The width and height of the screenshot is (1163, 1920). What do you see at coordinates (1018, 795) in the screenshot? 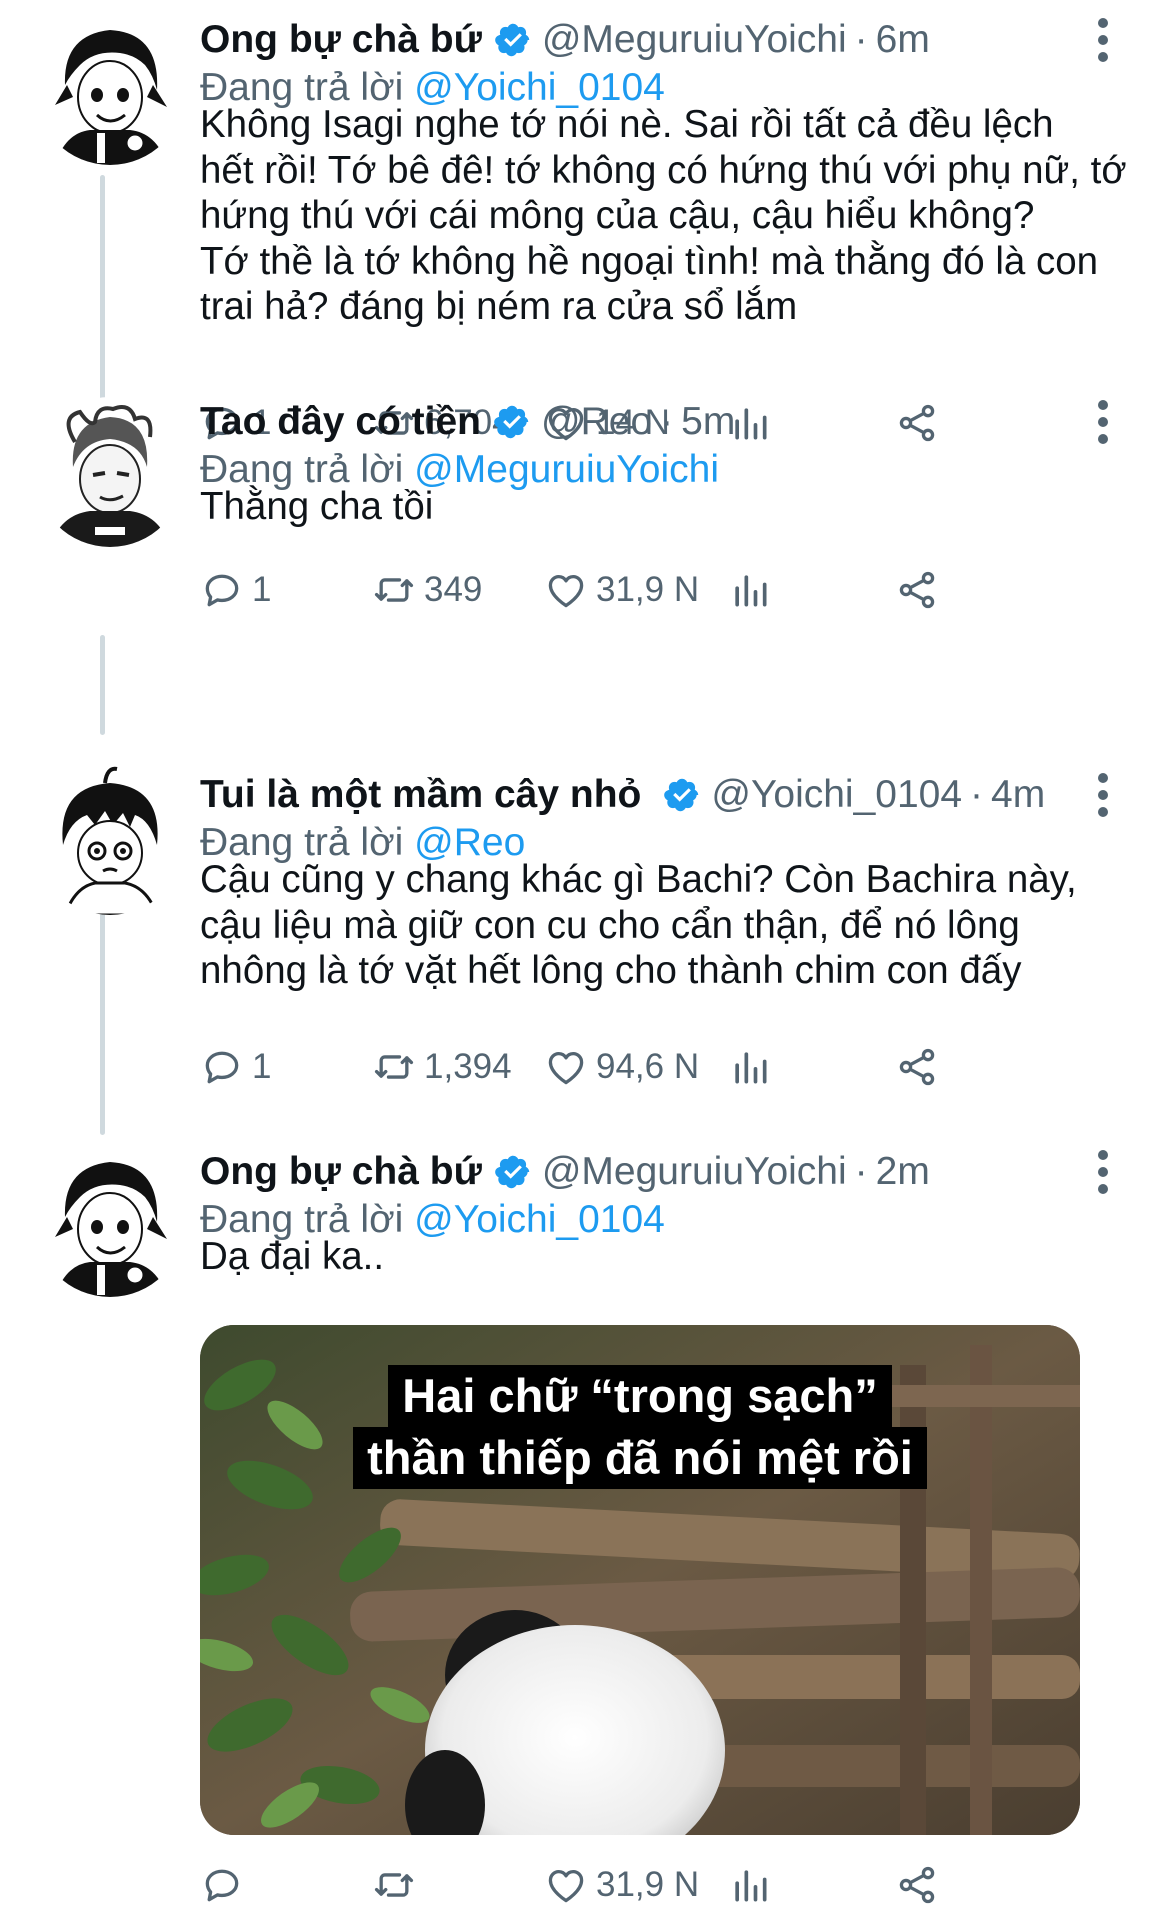
I see `timestamp: 4m` at bounding box center [1018, 795].